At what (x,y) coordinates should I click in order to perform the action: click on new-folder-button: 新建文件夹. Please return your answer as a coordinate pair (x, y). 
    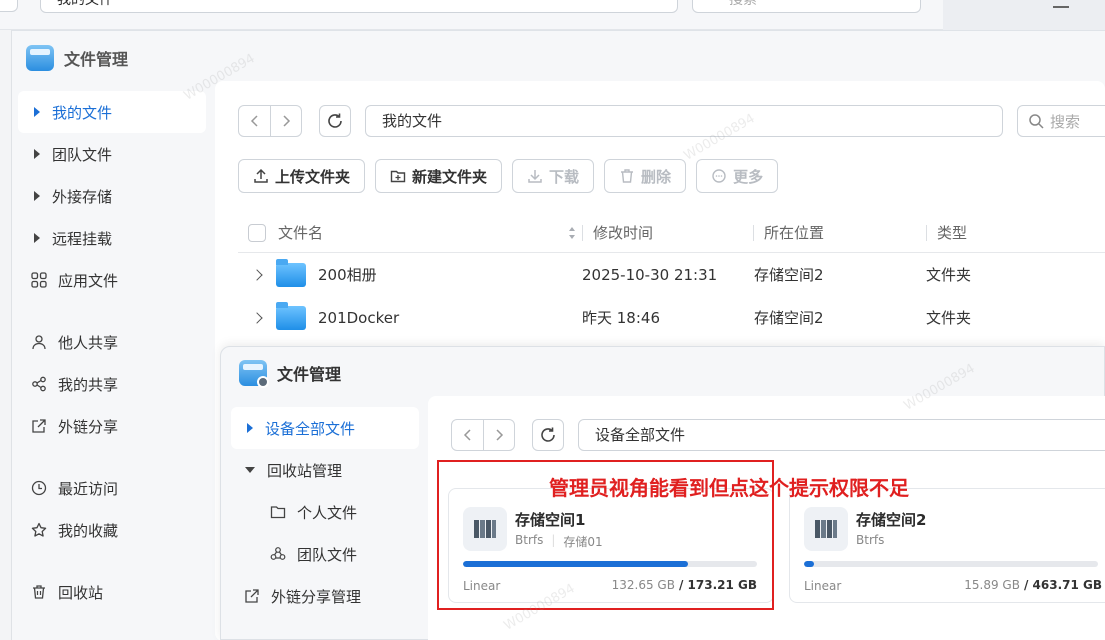
    Looking at the image, I should click on (439, 176).